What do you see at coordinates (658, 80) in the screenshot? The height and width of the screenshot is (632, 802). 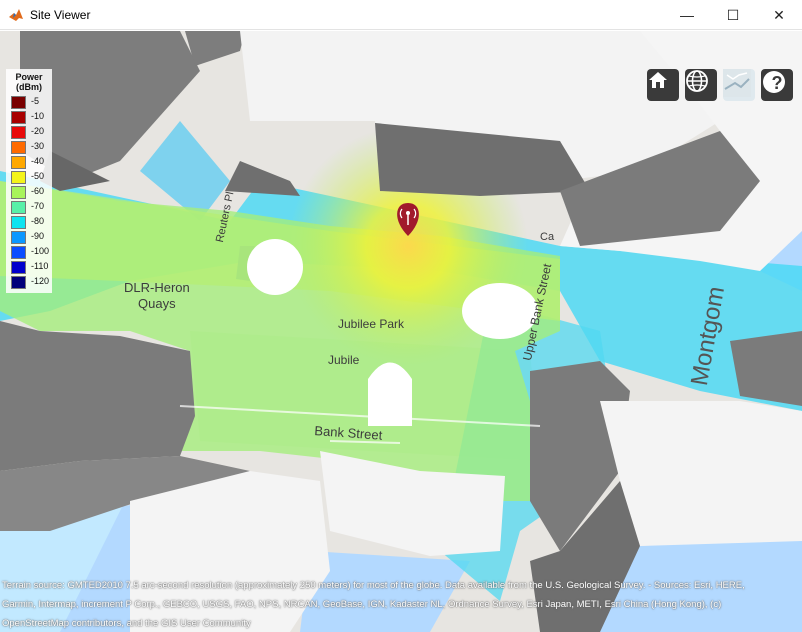 I see `home-icon` at bounding box center [658, 80].